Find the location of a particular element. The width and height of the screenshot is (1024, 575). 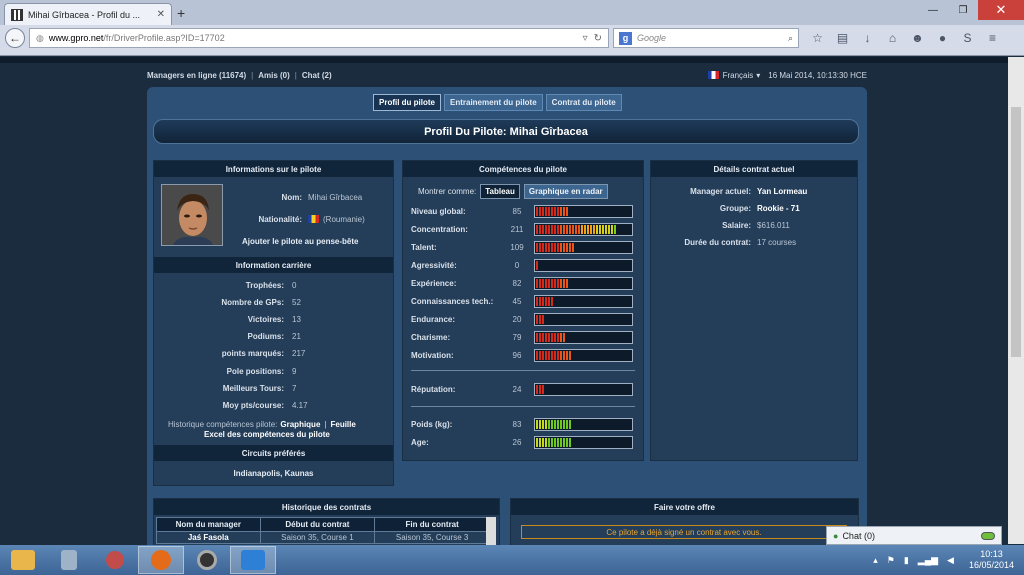

snipping-tool-icon is located at coordinates (115, 560).